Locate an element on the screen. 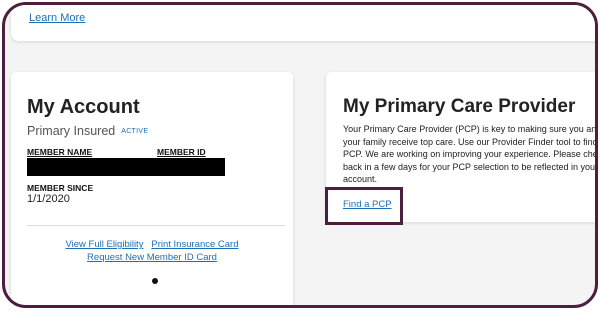 This screenshot has height=314, width=604. insured-type: Primary Insured ACTIVE is located at coordinates (87, 131).